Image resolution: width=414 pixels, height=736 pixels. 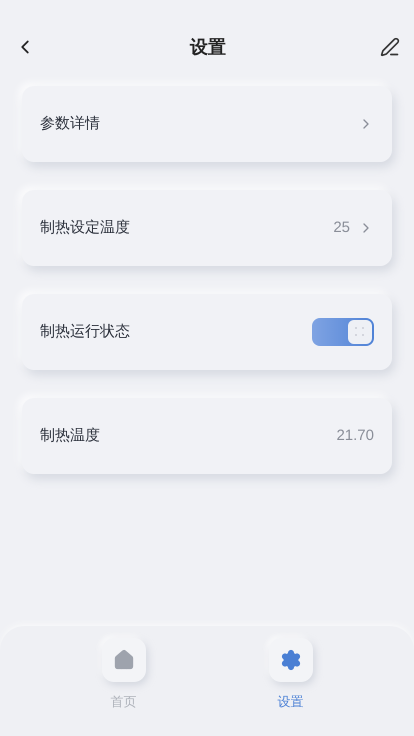 What do you see at coordinates (341, 228) in the screenshot?
I see `setting-value: 25` at bounding box center [341, 228].